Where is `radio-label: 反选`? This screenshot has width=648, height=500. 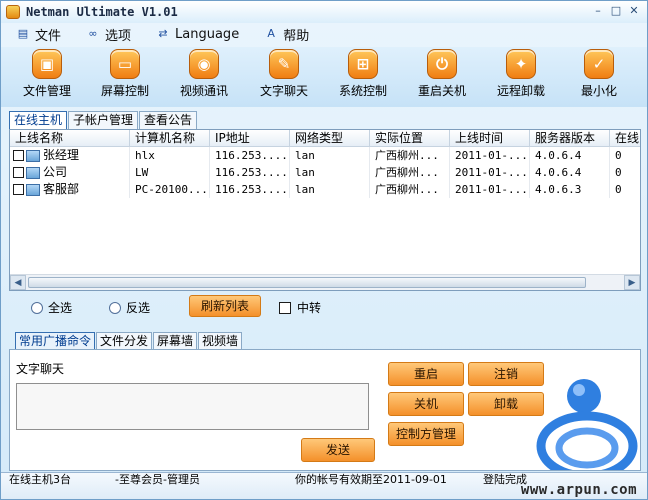 radio-label: 反选 is located at coordinates (138, 308).